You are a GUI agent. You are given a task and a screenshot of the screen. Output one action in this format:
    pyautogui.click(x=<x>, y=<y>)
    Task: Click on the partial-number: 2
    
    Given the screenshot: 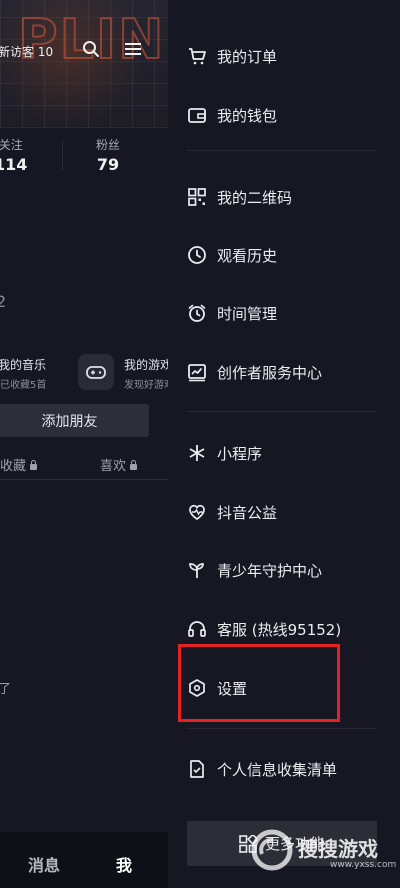 What is the action you would take?
    pyautogui.click(x=3, y=301)
    